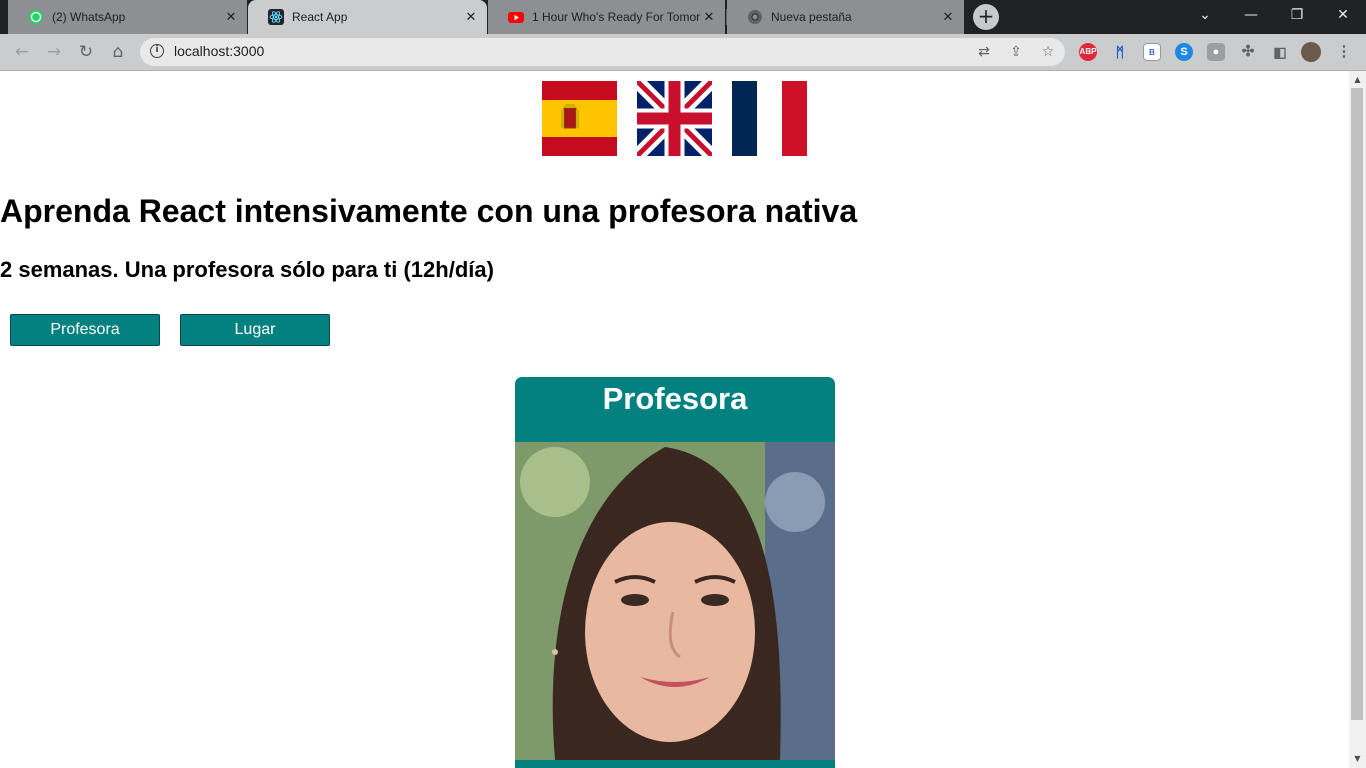  I want to click on tab-label: 1 Hour Who's Ready For Tomorro, so click(616, 17).